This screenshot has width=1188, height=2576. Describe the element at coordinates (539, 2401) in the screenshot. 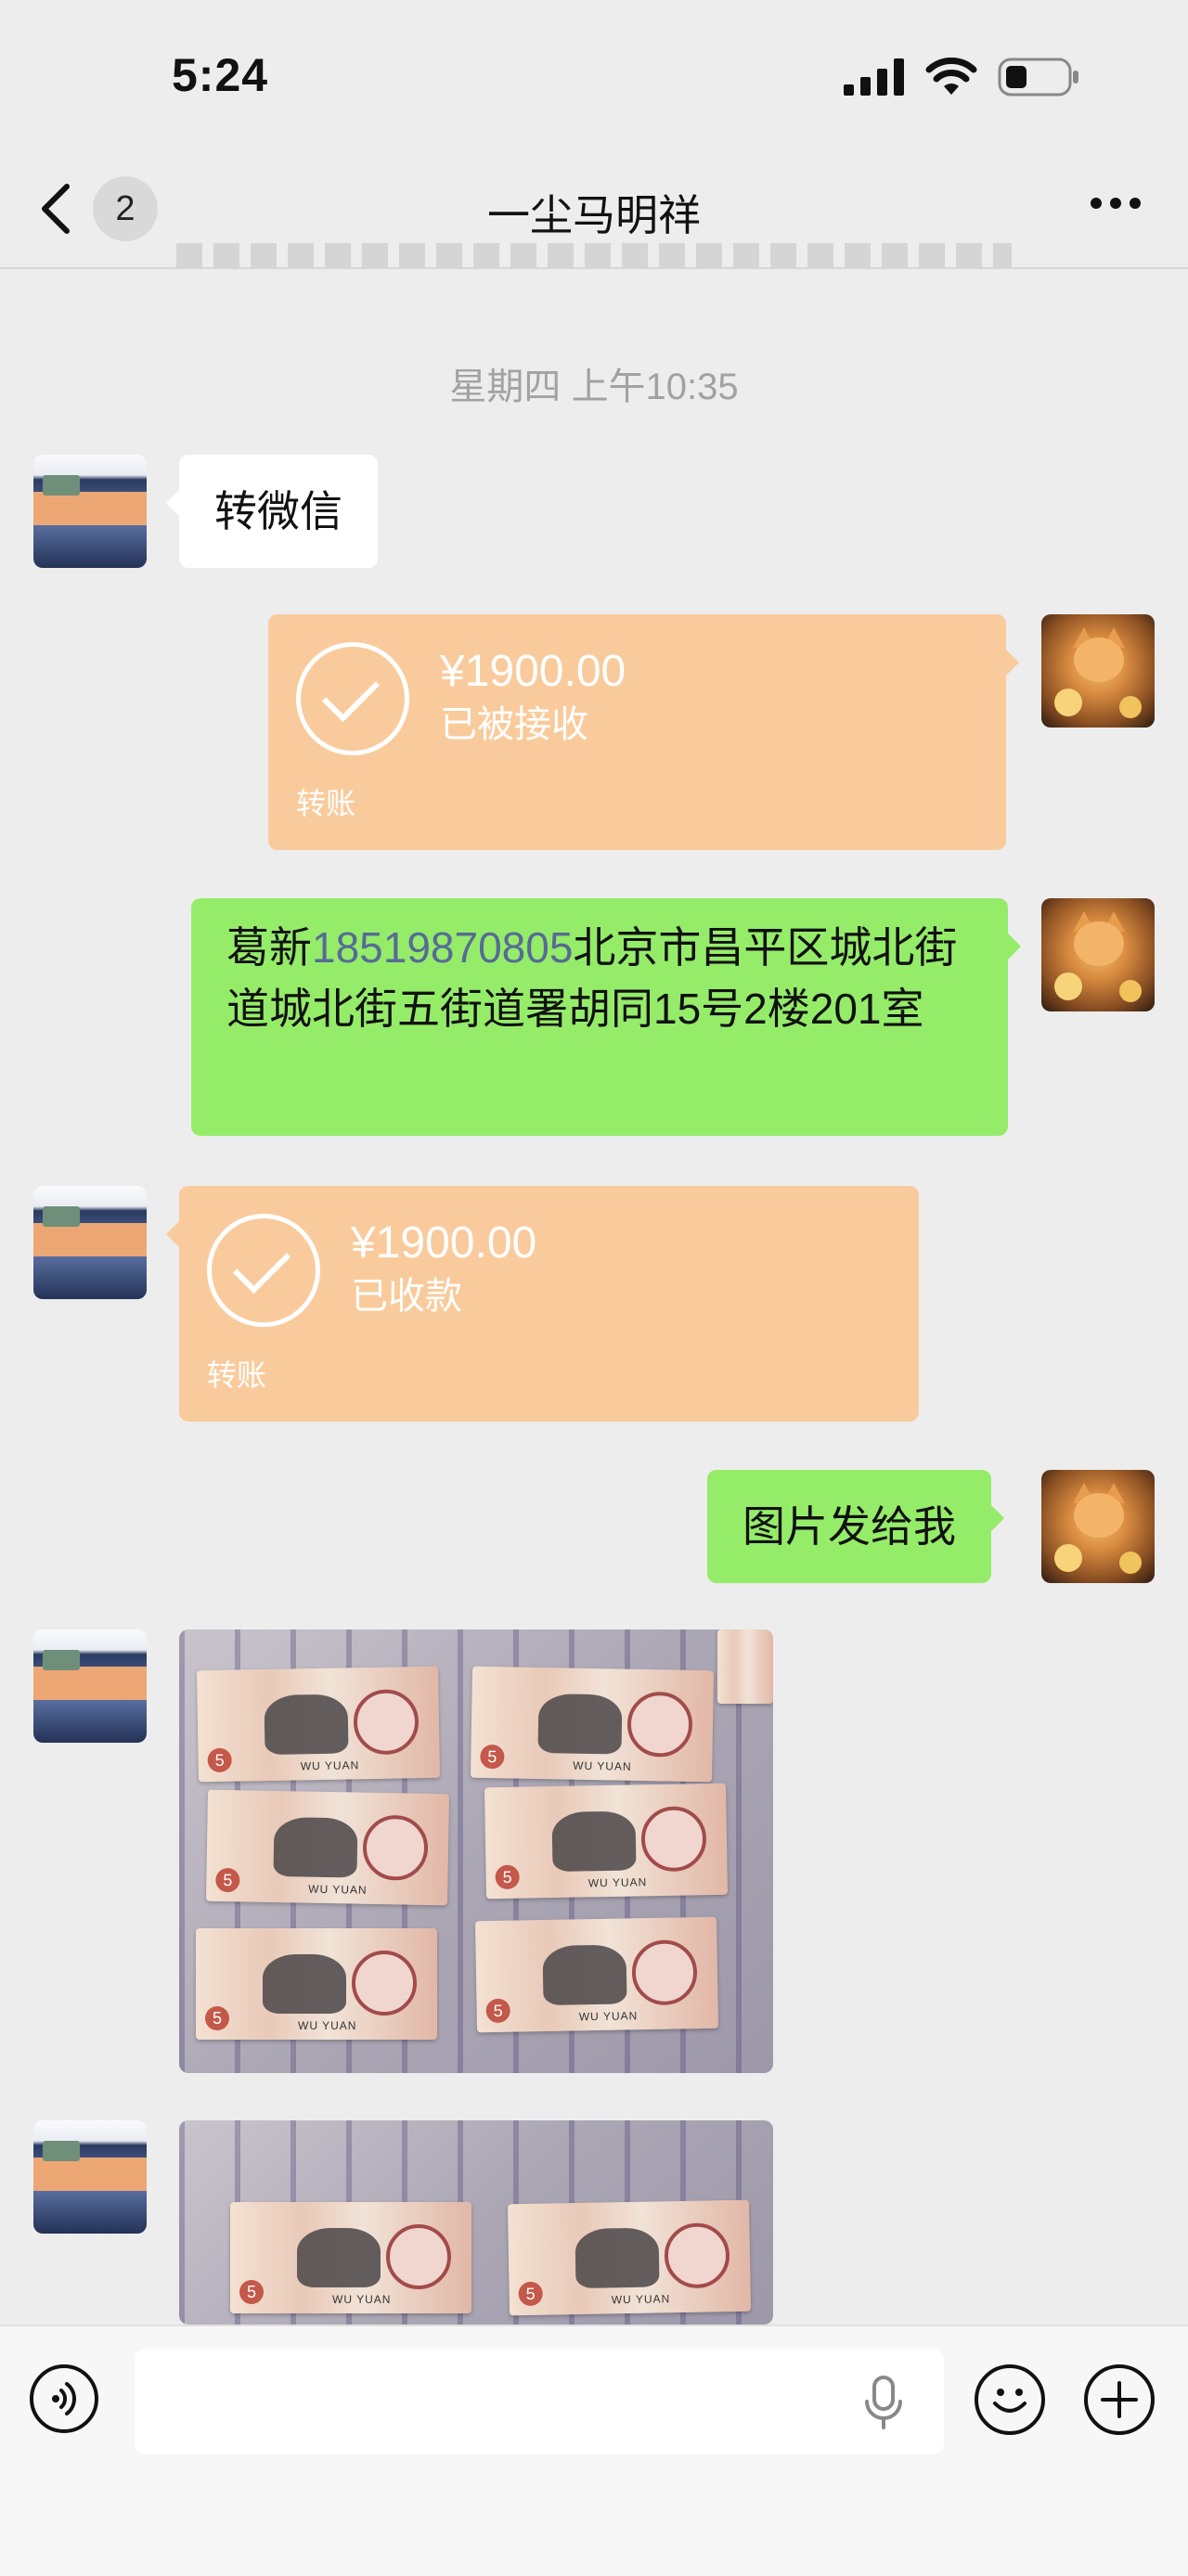

I see `message-input` at that location.